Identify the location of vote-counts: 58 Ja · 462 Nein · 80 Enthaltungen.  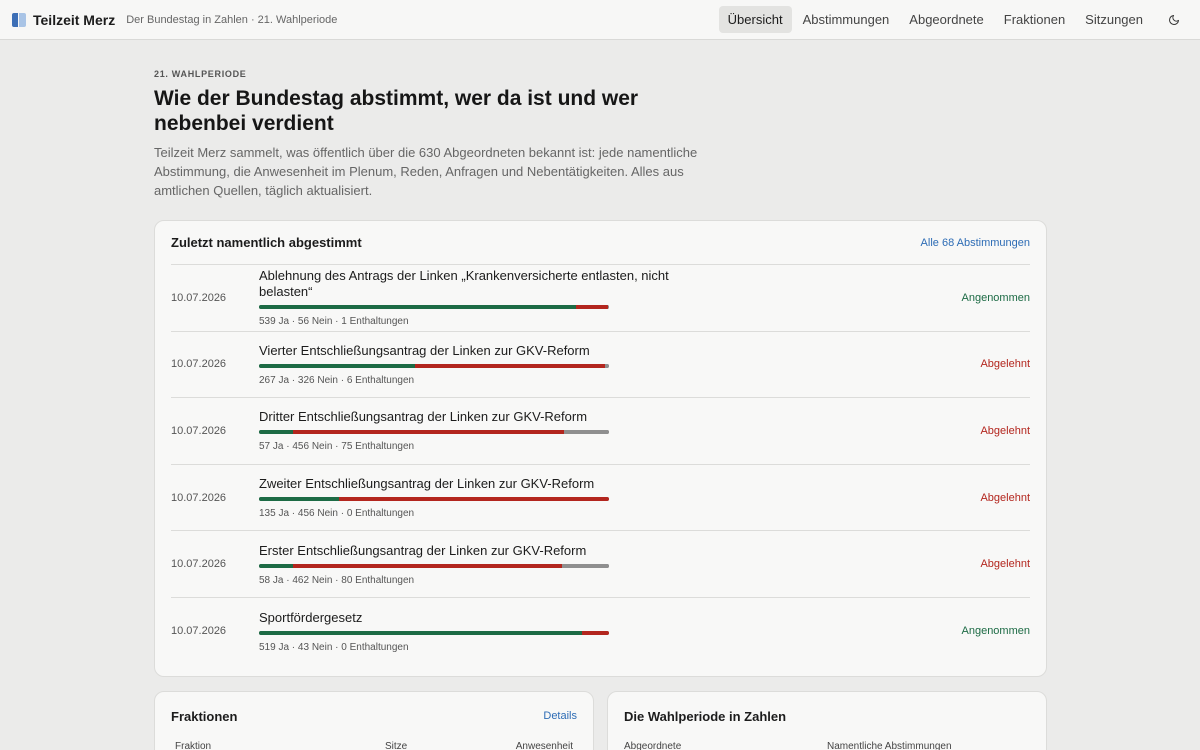
(337, 580).